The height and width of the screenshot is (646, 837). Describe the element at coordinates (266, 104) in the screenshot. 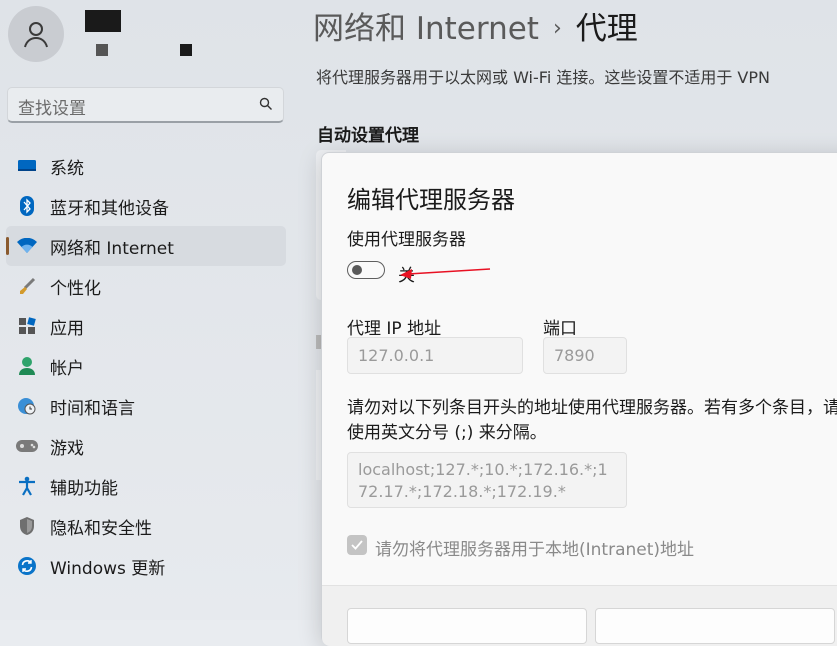

I see `search-icon` at that location.